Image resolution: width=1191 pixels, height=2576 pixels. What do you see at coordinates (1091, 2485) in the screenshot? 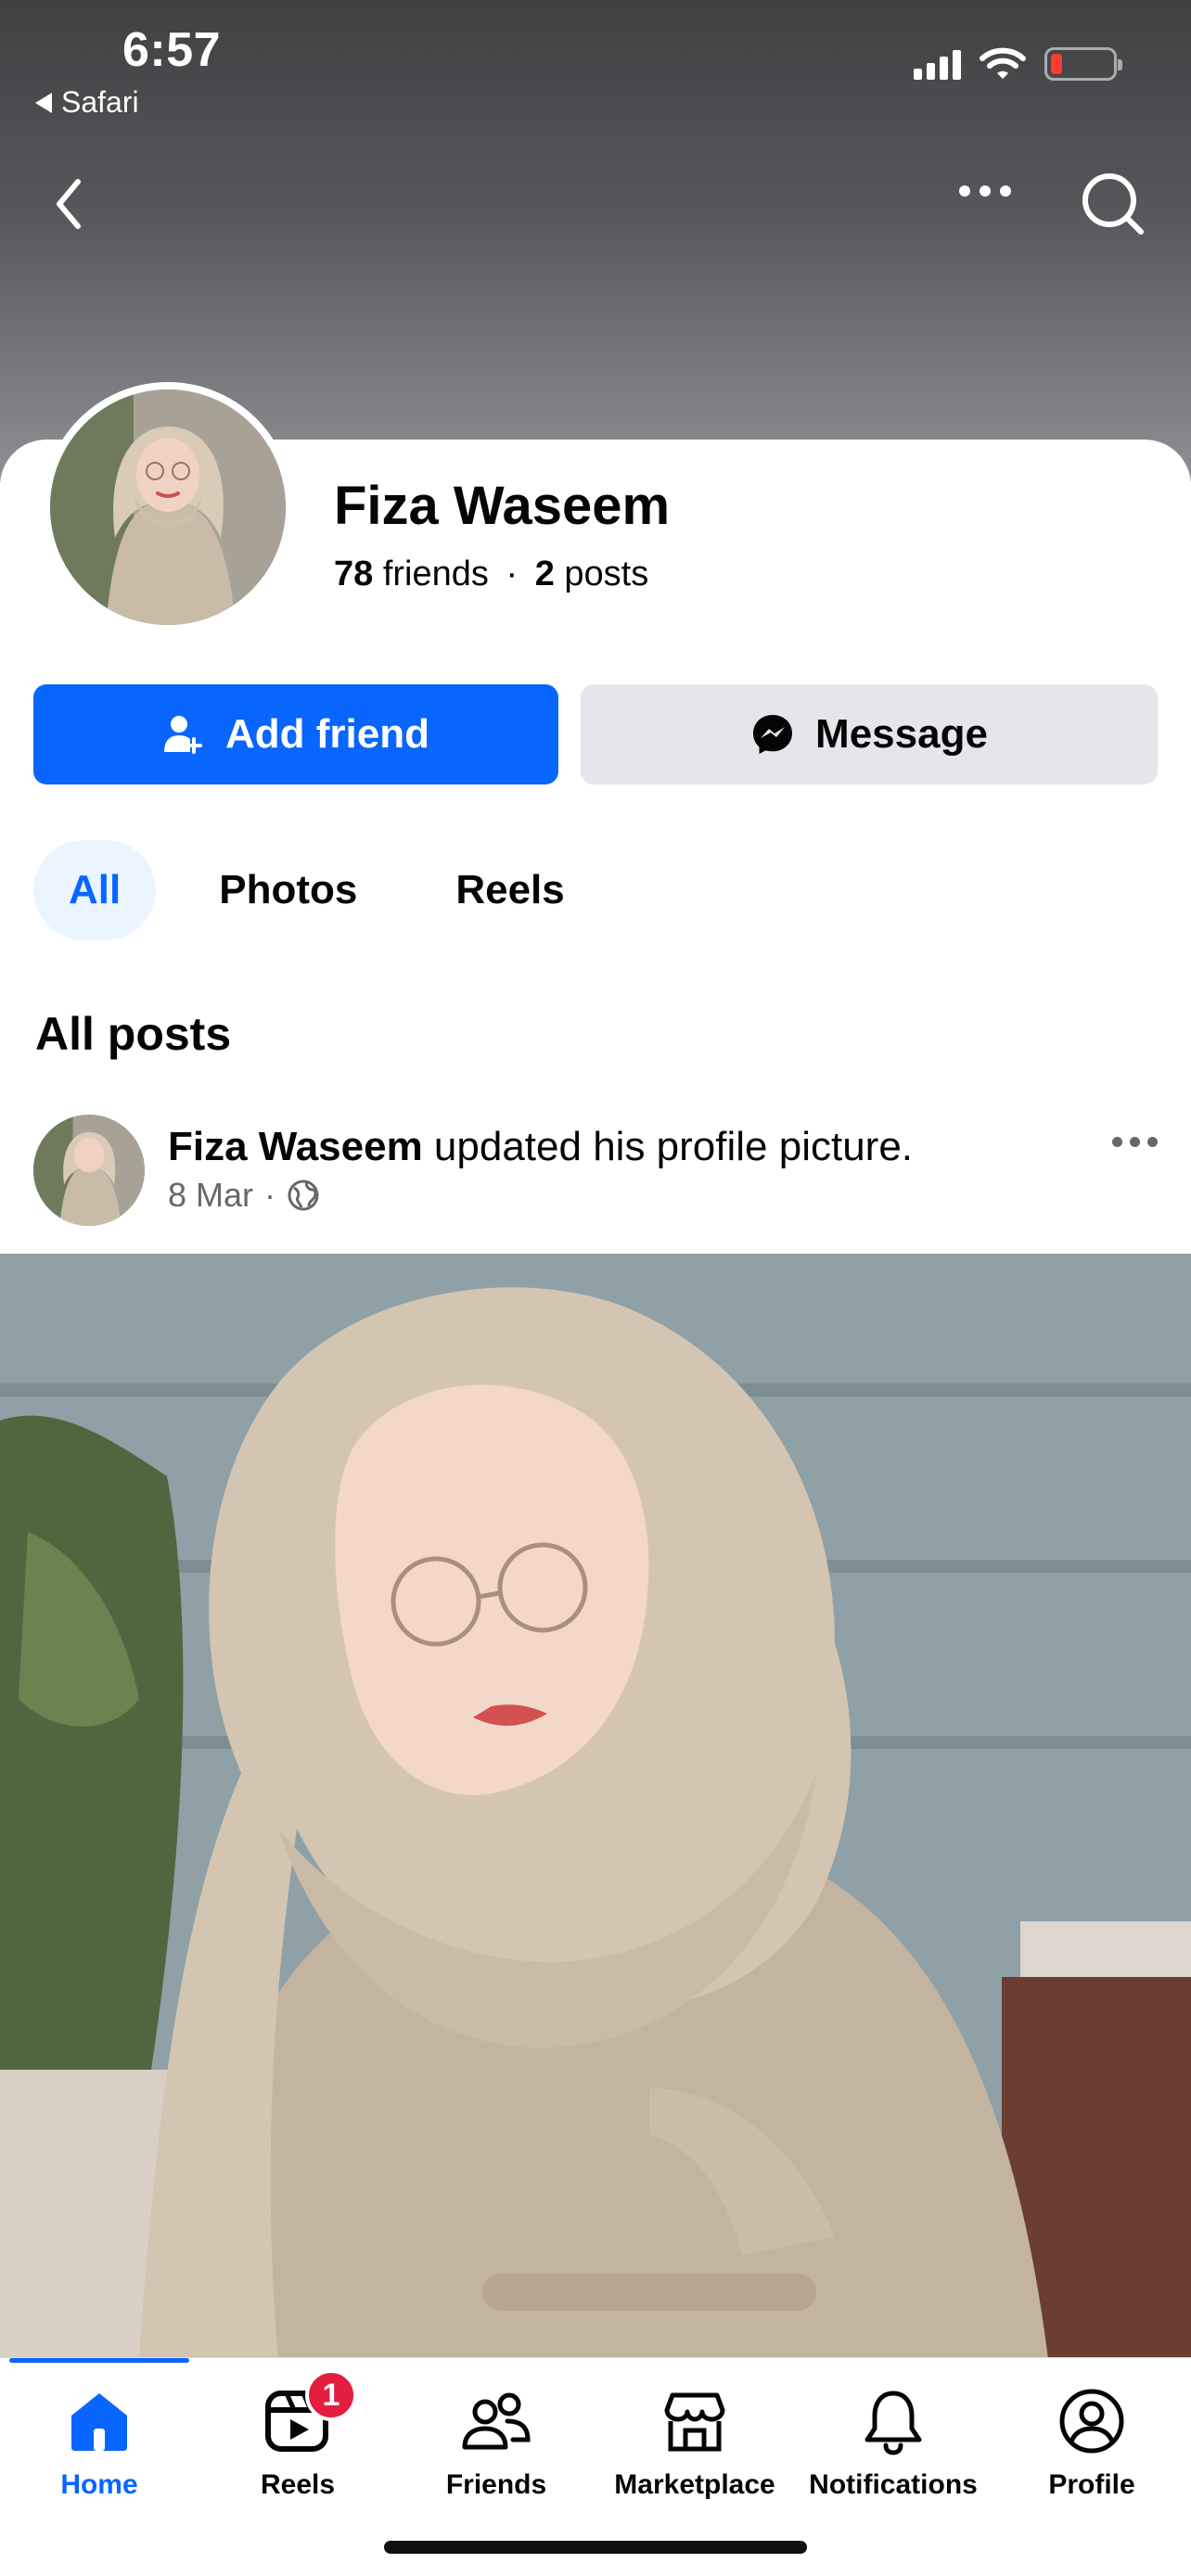
I see `tab-profile-label: Profile` at bounding box center [1091, 2485].